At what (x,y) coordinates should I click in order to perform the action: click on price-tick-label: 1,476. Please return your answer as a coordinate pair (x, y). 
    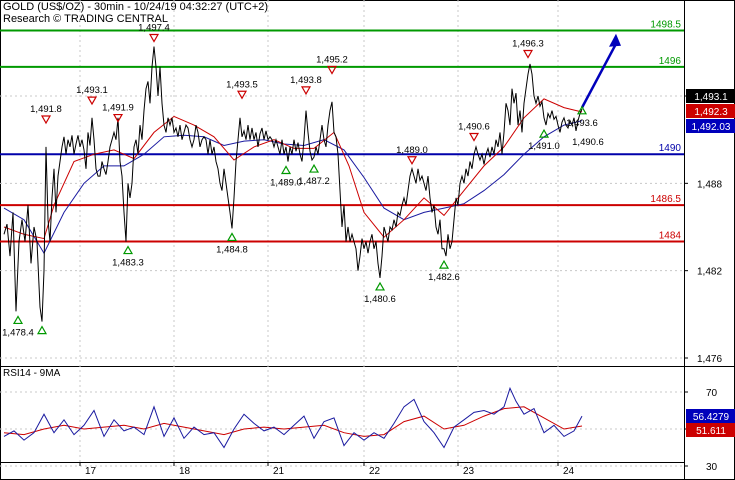
    Looking at the image, I should click on (709, 359).